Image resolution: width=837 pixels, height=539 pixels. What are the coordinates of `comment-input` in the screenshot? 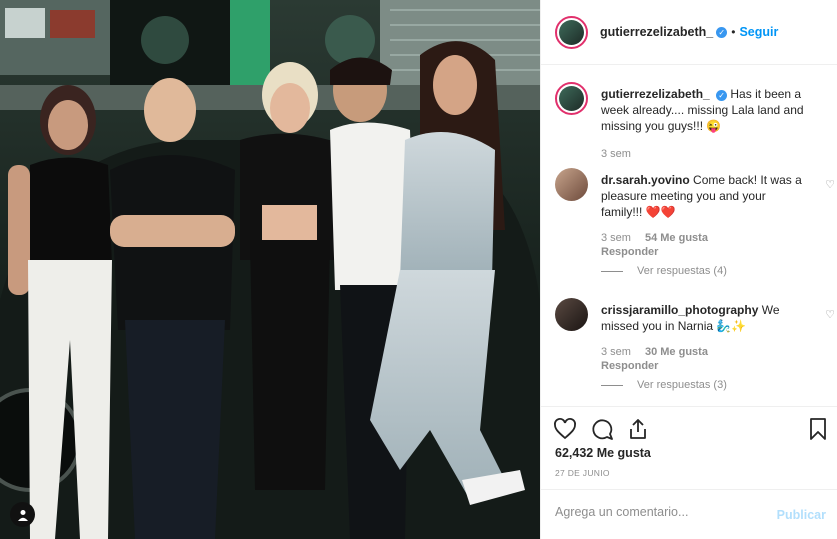 It's located at (655, 512).